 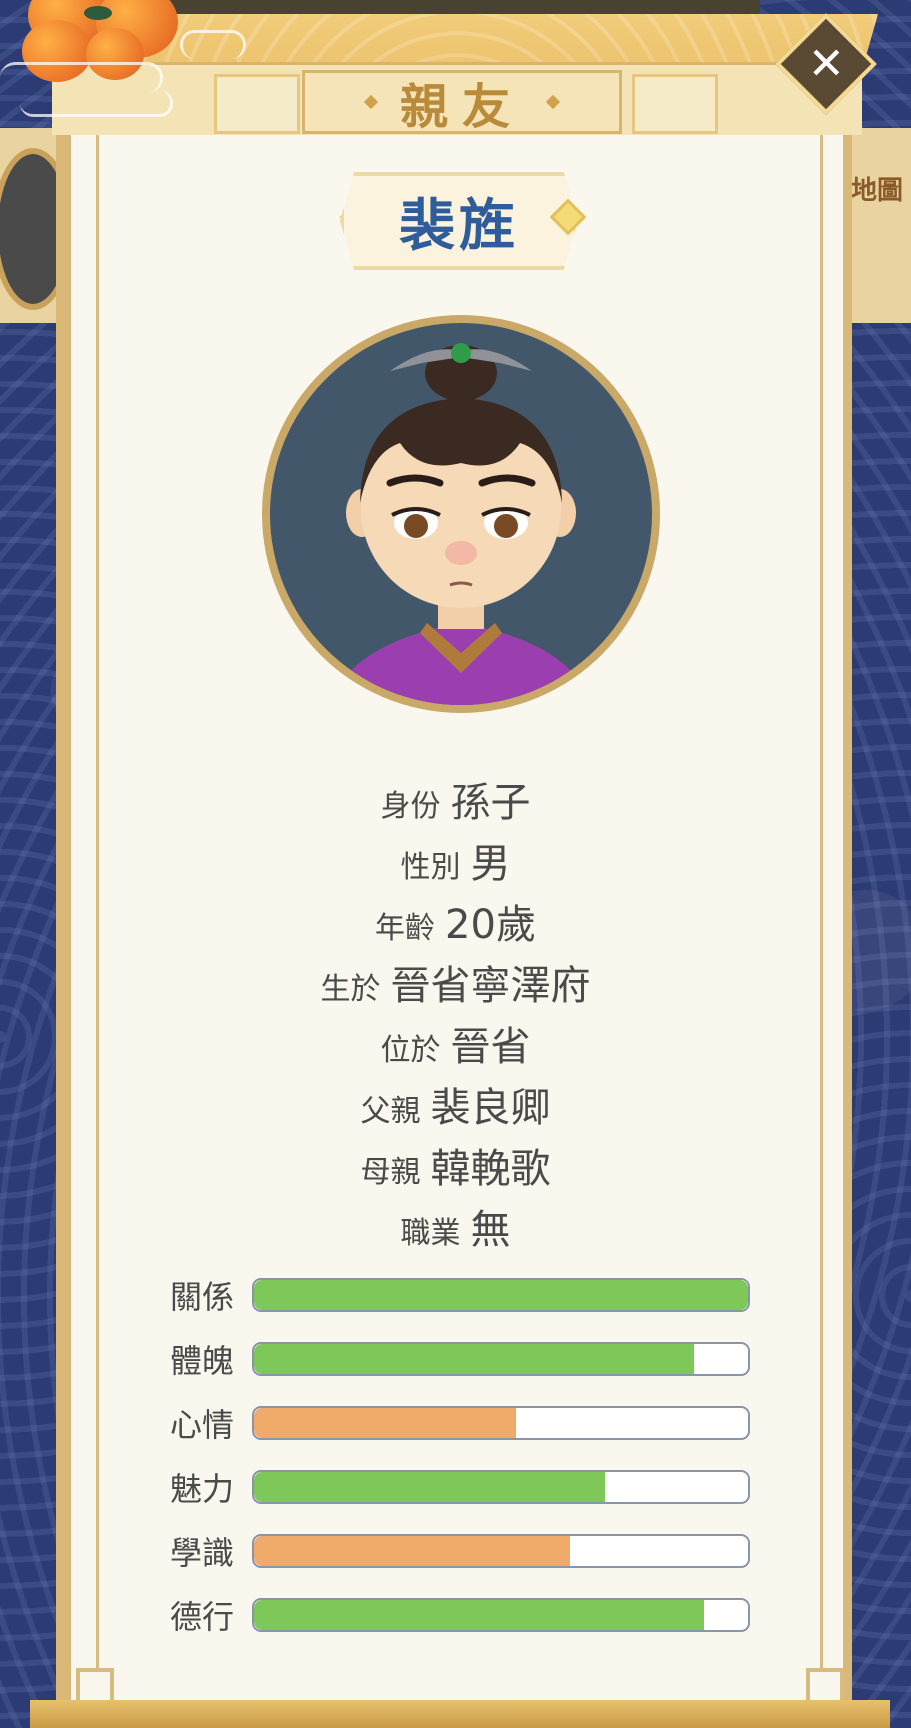 What do you see at coordinates (490, 925) in the screenshot?
I see `info-value: 20歲` at bounding box center [490, 925].